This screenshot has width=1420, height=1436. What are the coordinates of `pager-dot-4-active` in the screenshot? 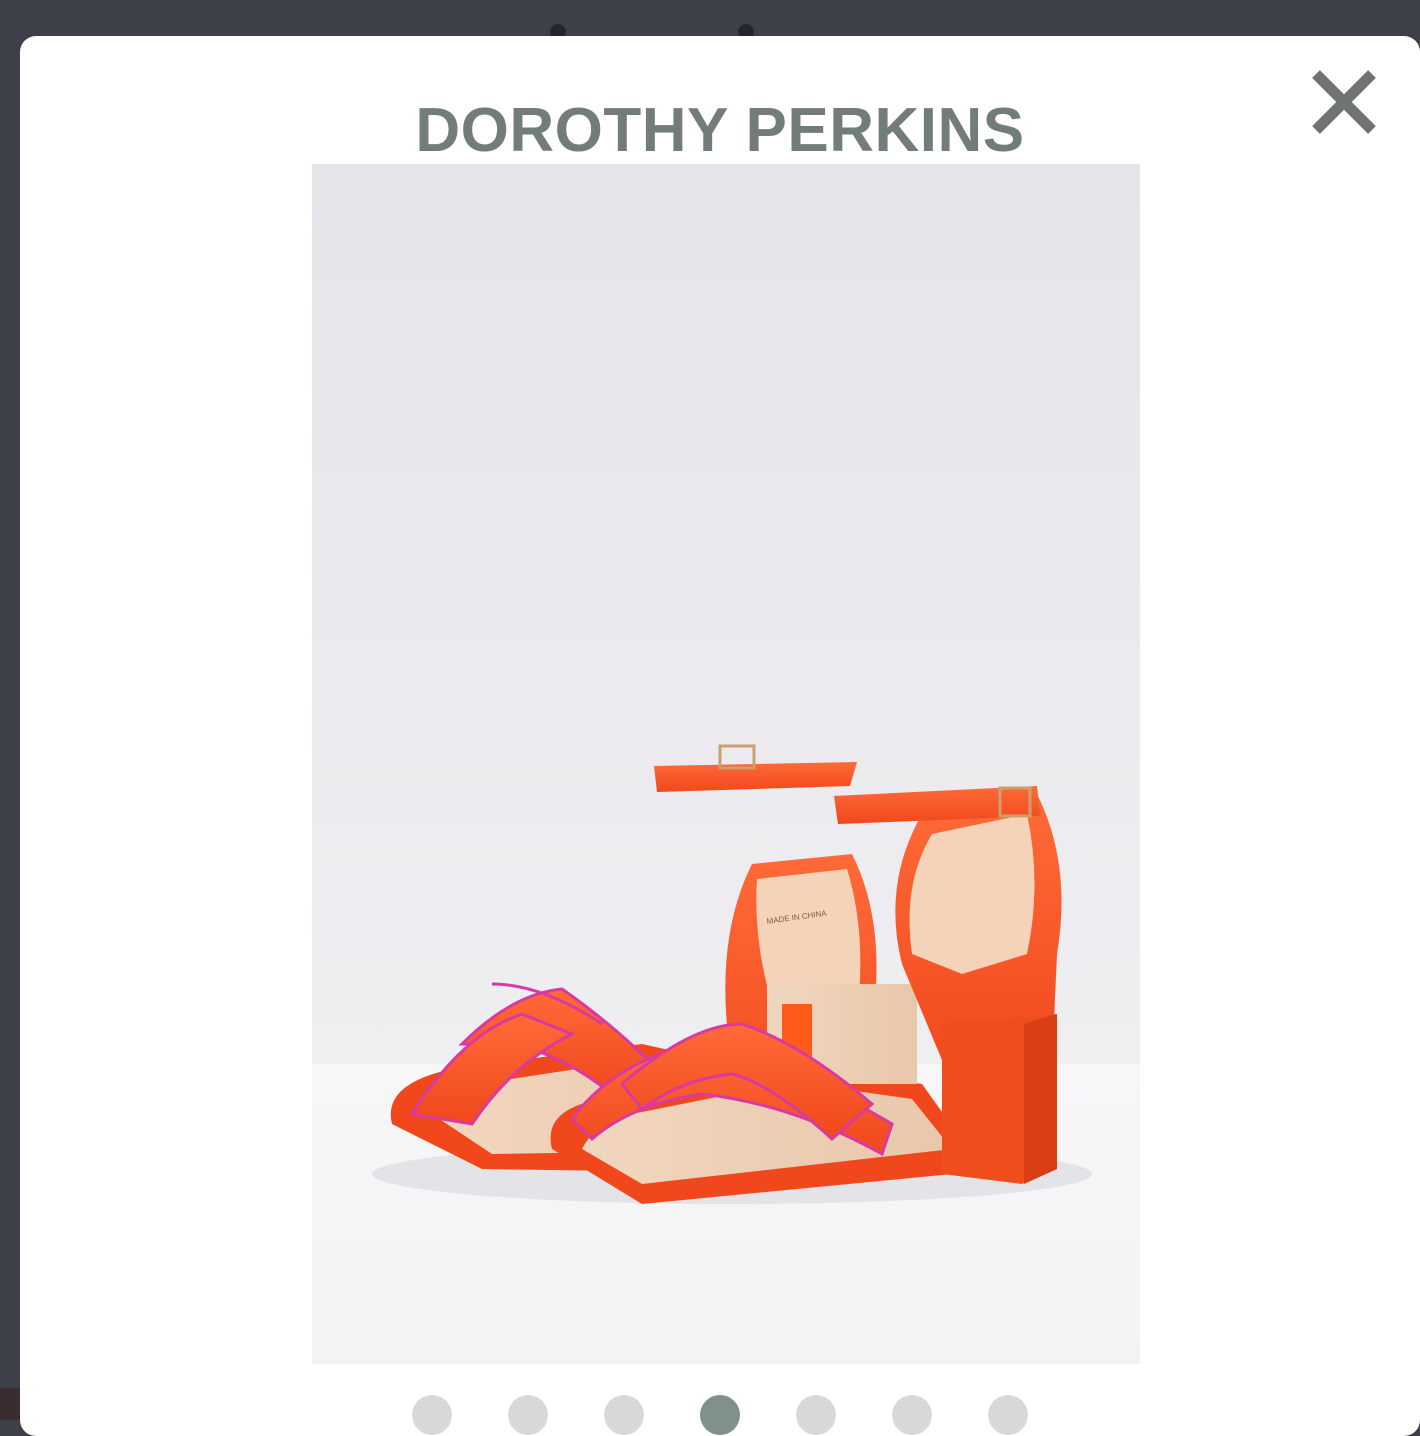 It's located at (720, 1415).